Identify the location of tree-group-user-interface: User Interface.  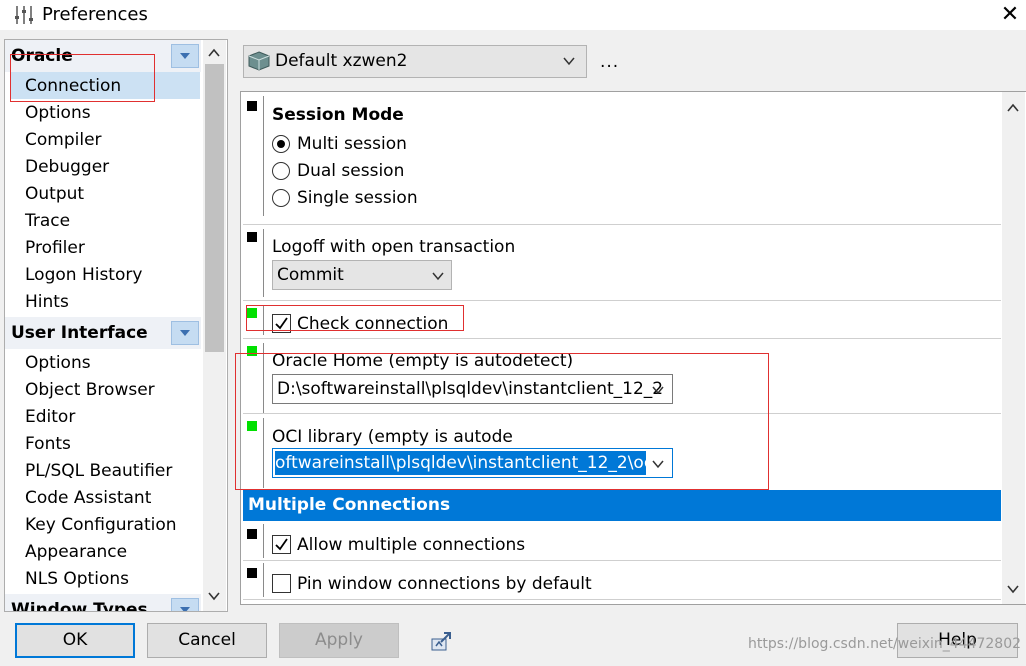
(103, 333).